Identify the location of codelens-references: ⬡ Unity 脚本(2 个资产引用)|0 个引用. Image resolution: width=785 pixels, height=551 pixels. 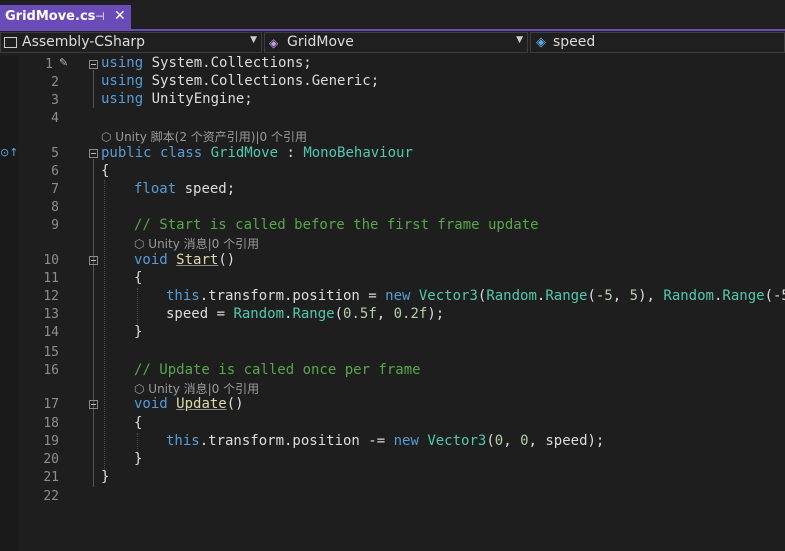
(204, 136).